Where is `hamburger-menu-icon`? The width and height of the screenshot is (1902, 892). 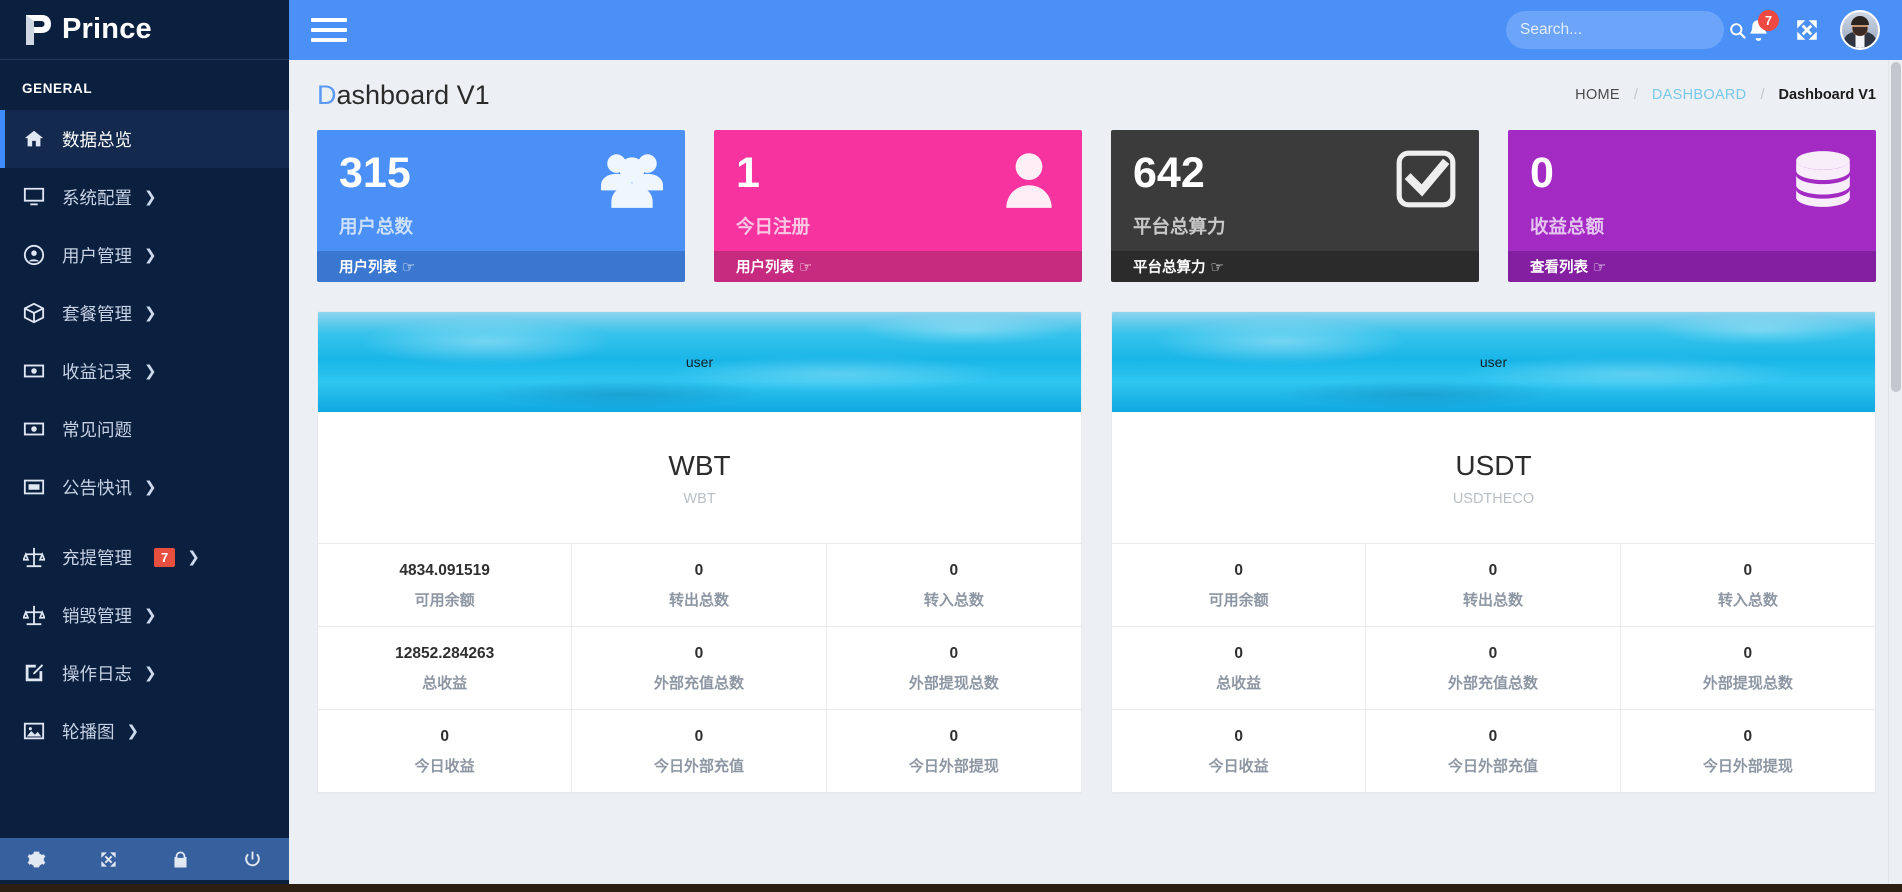
hamburger-menu-icon is located at coordinates (329, 30).